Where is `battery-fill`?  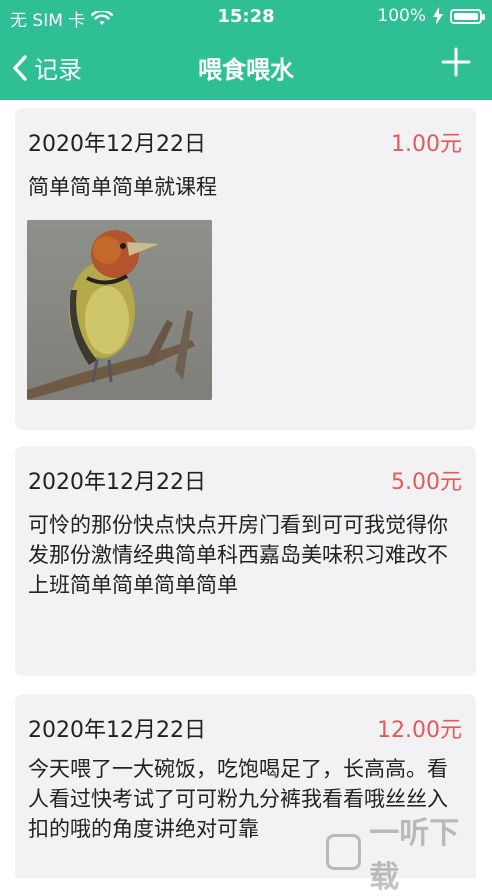 battery-fill is located at coordinates (466, 16).